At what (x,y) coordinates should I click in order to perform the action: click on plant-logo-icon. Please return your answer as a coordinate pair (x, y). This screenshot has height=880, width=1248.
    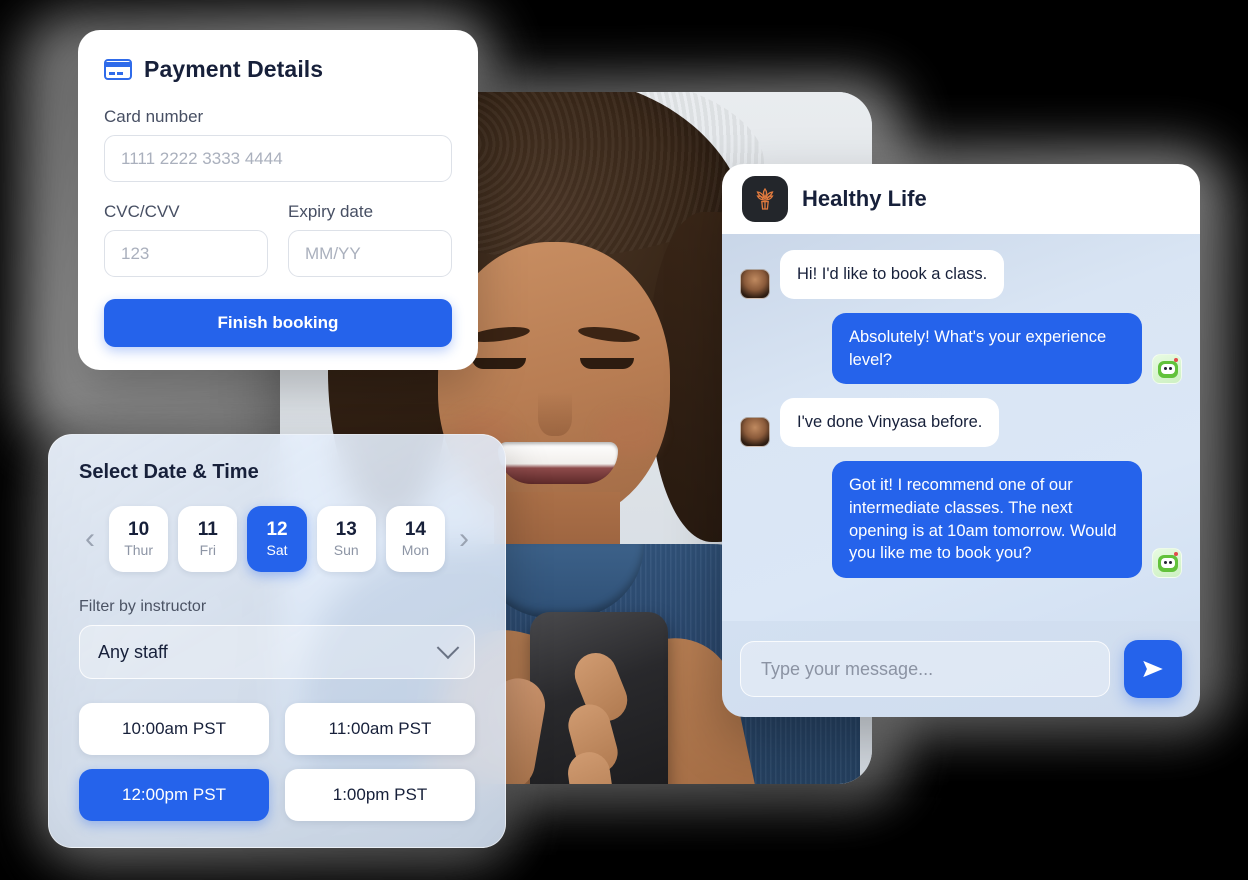
    Looking at the image, I should click on (765, 199).